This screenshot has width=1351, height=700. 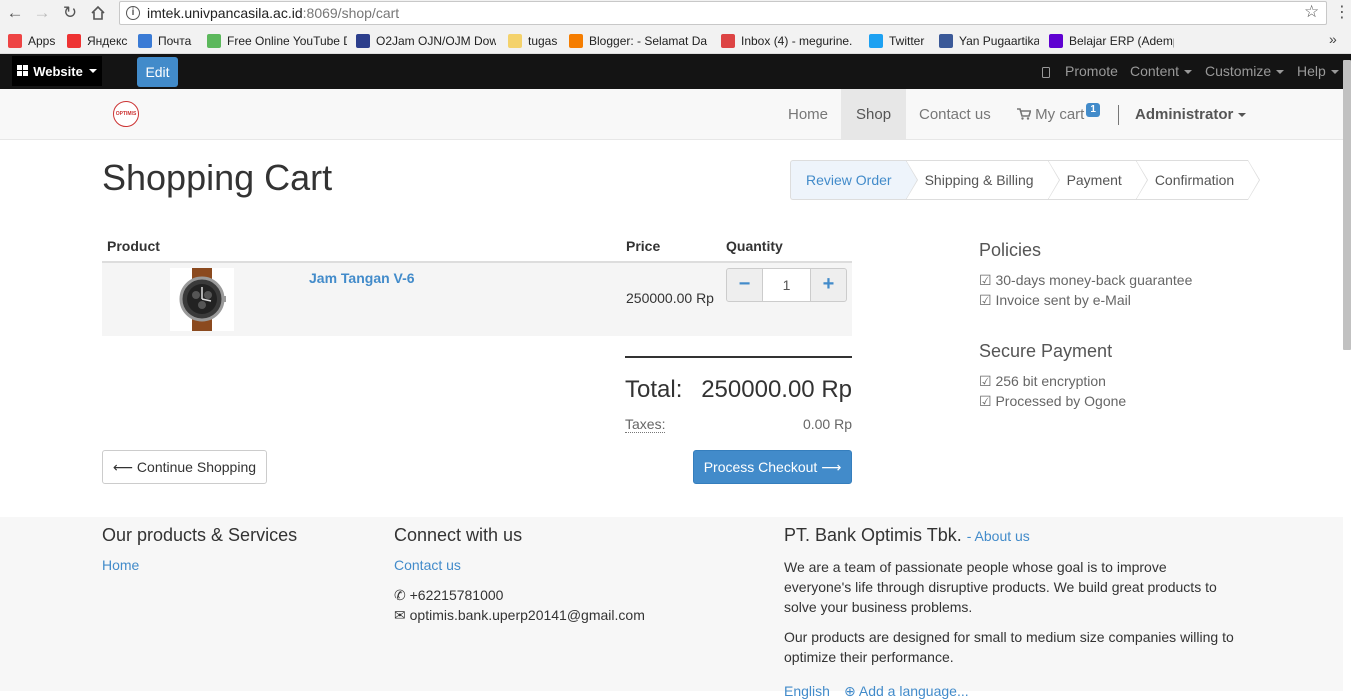 I want to click on quantity-stepper: − 1 +, so click(x=786, y=285).